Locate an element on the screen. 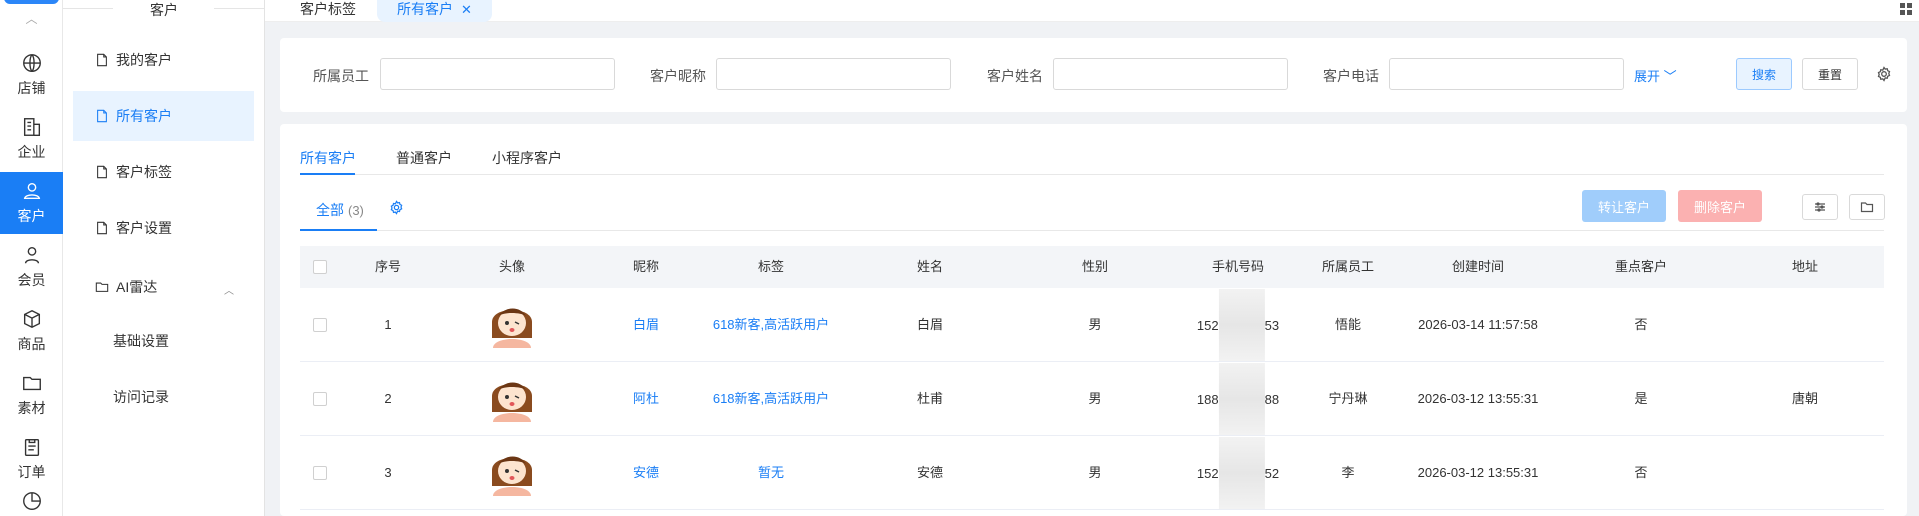 The image size is (1919, 516). subtab-all: 全部 (3) is located at coordinates (340, 210).